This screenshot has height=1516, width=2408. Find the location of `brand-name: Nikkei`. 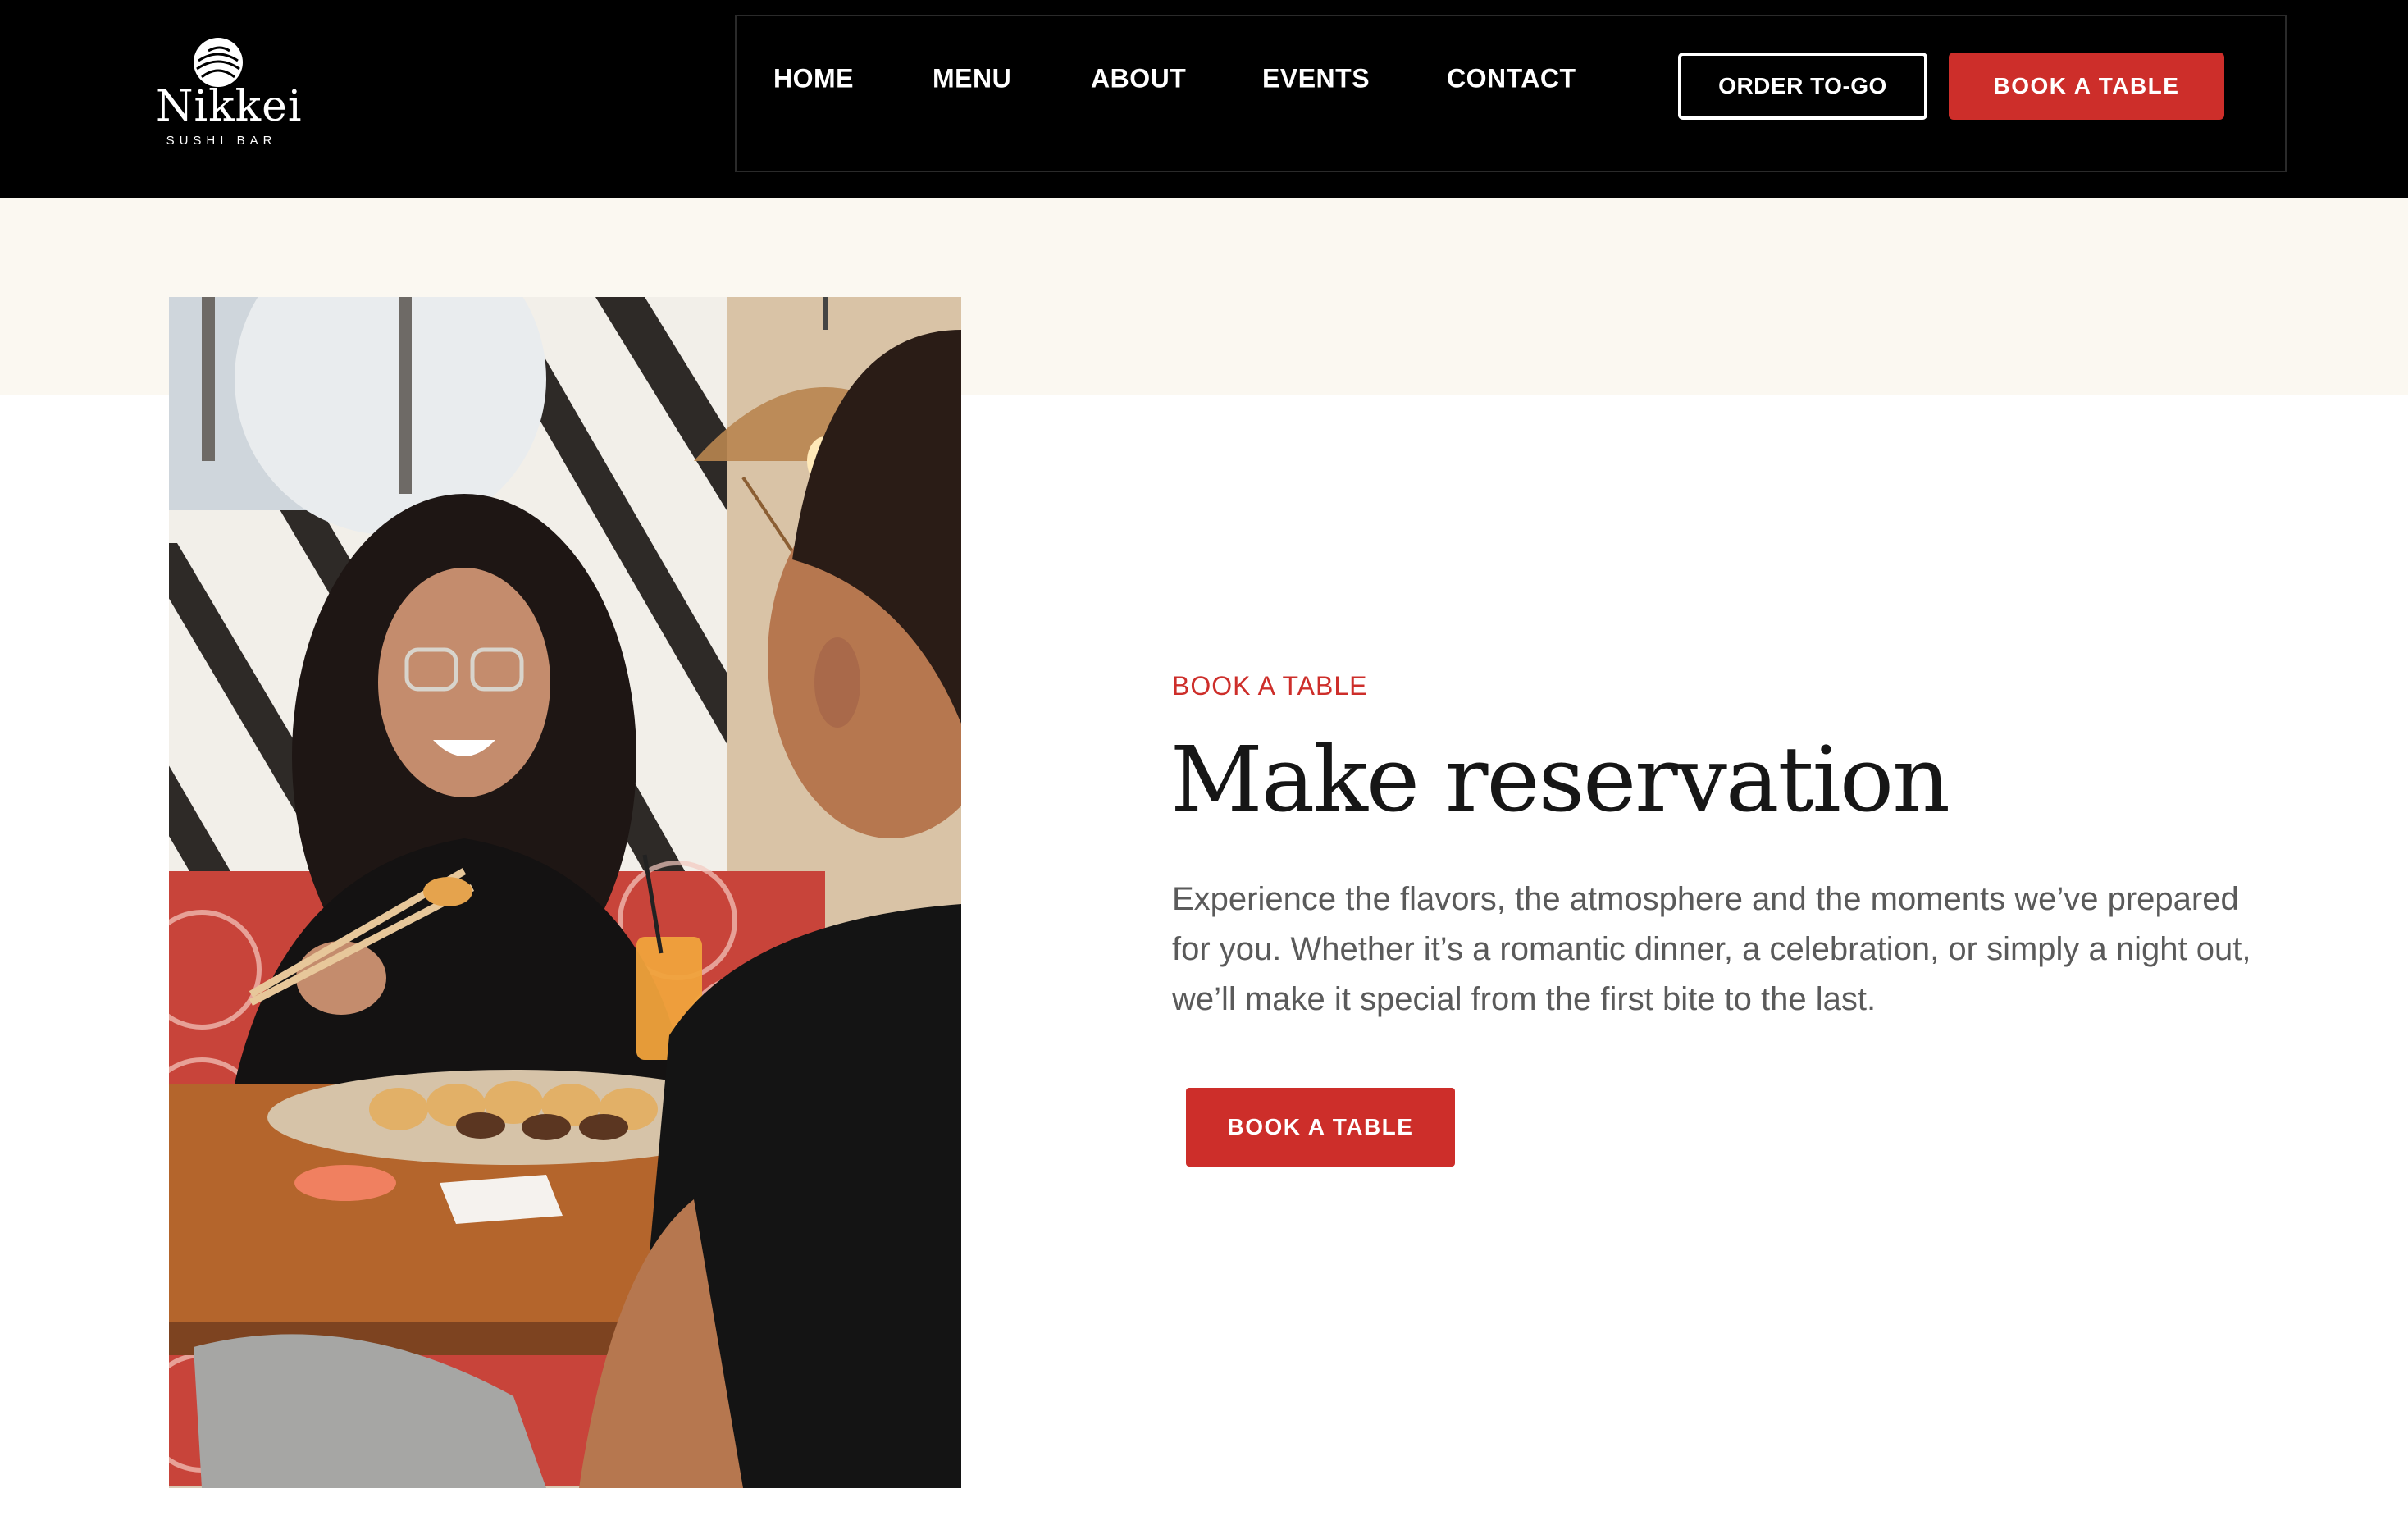

brand-name: Nikkei is located at coordinates (230, 107).